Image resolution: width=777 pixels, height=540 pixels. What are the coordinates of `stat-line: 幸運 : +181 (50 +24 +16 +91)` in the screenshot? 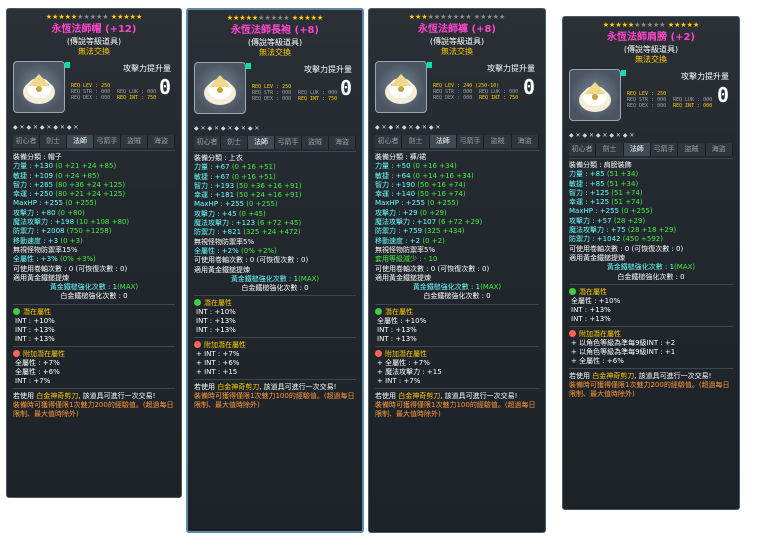 It's located at (248, 195).